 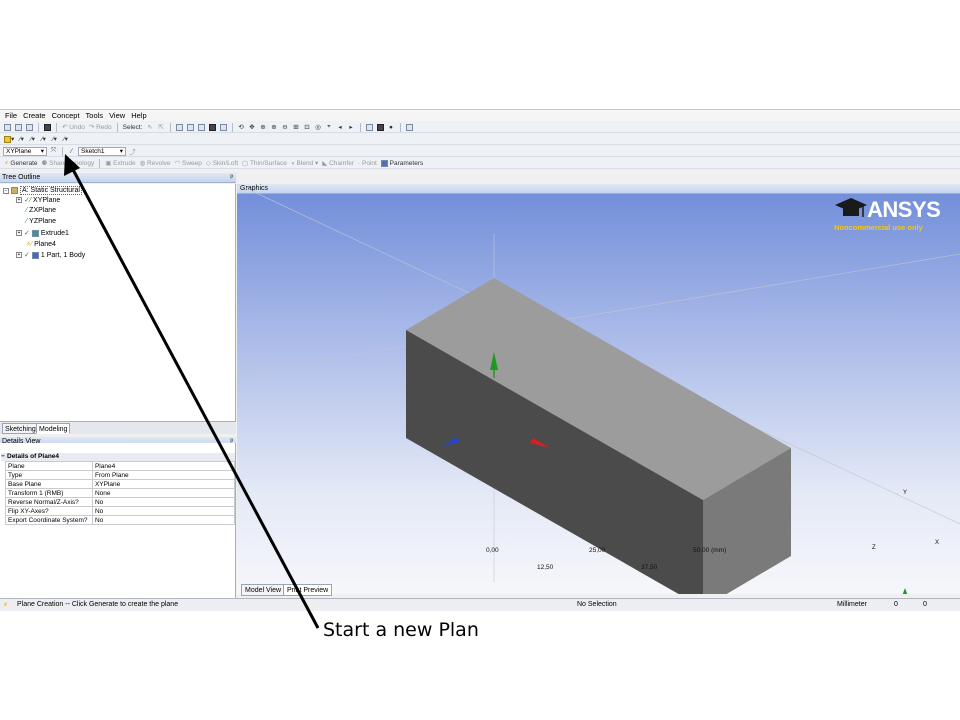 What do you see at coordinates (42, 233) in the screenshot?
I see `tree-item-extrude1: + ✓ Extrude1` at bounding box center [42, 233].